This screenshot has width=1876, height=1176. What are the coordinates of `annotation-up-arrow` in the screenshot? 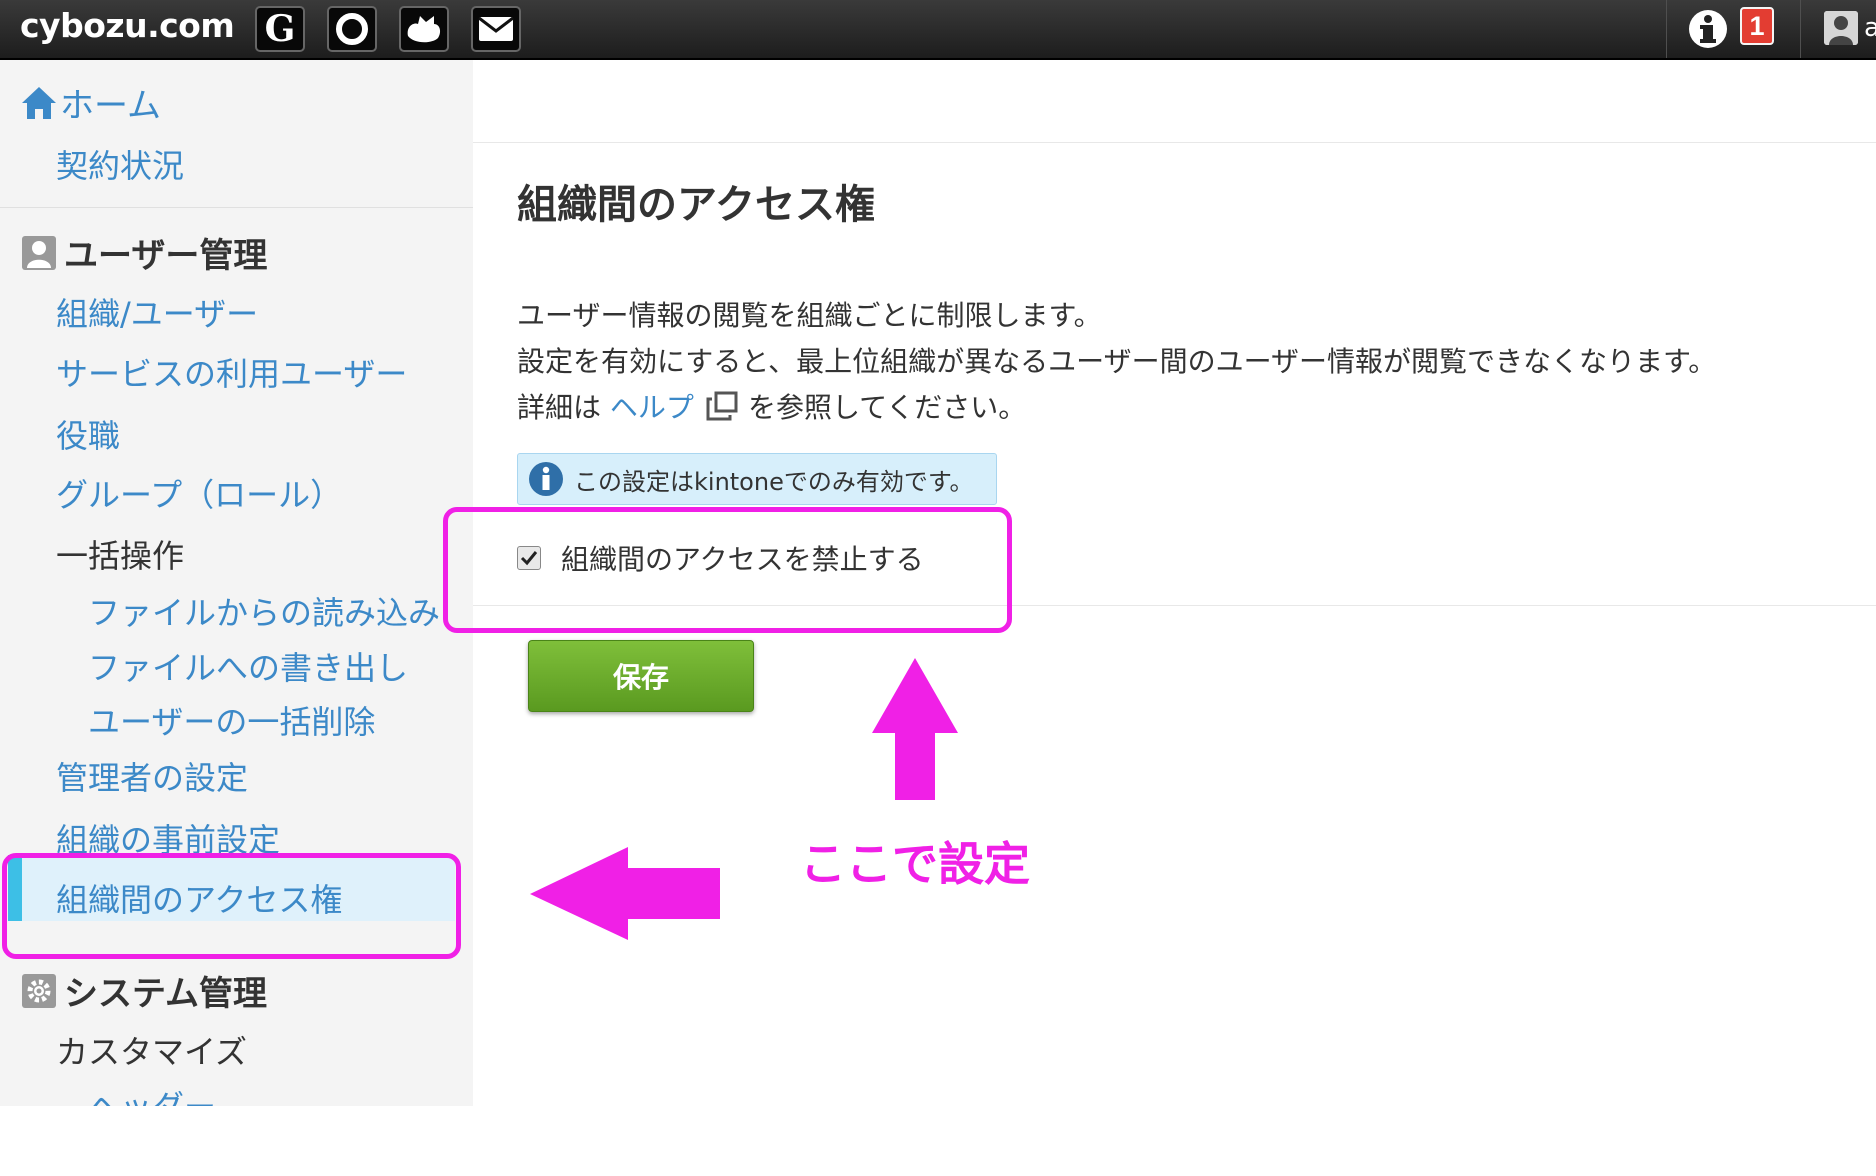 It's located at (915, 729).